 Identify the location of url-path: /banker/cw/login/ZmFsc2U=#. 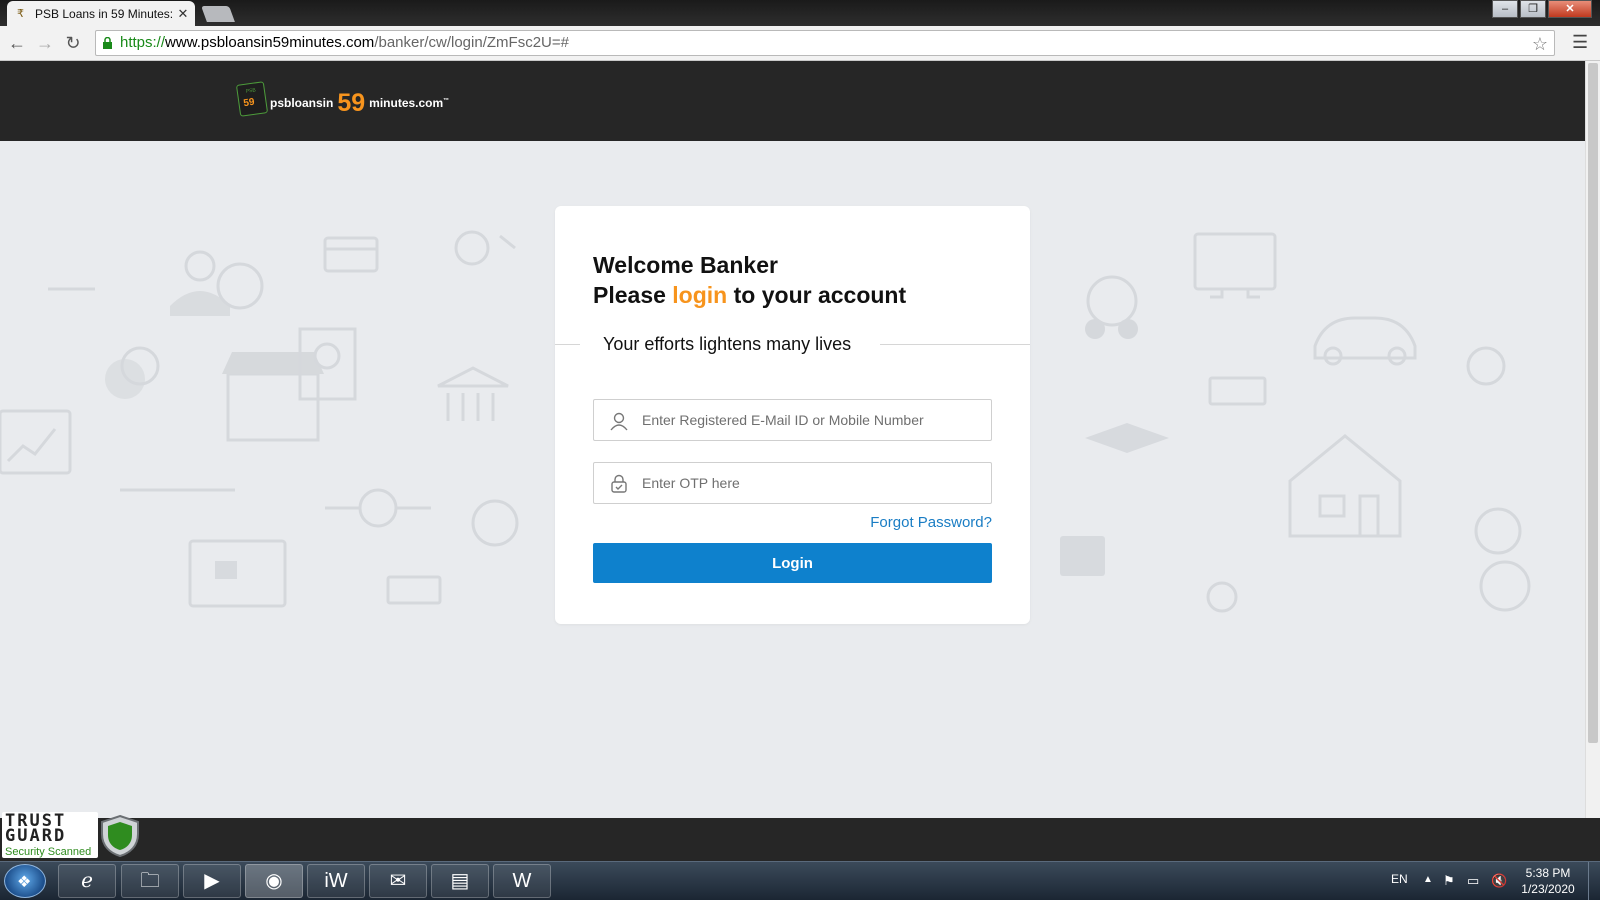
(471, 42).